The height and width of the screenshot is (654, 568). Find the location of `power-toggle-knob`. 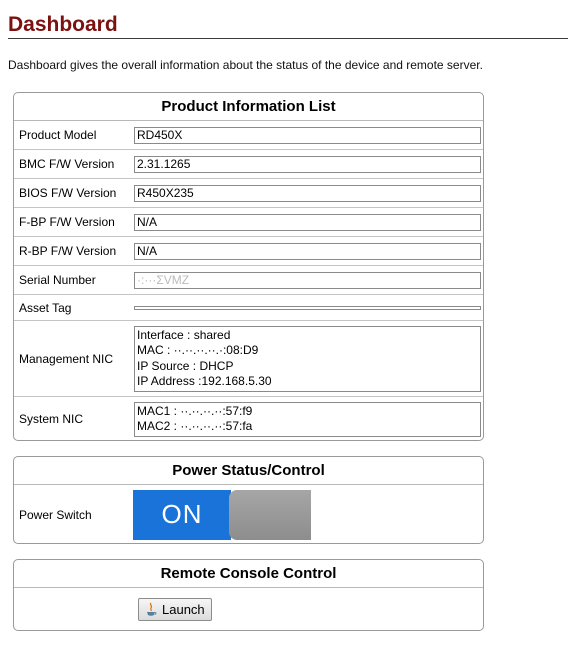

power-toggle-knob is located at coordinates (270, 514).